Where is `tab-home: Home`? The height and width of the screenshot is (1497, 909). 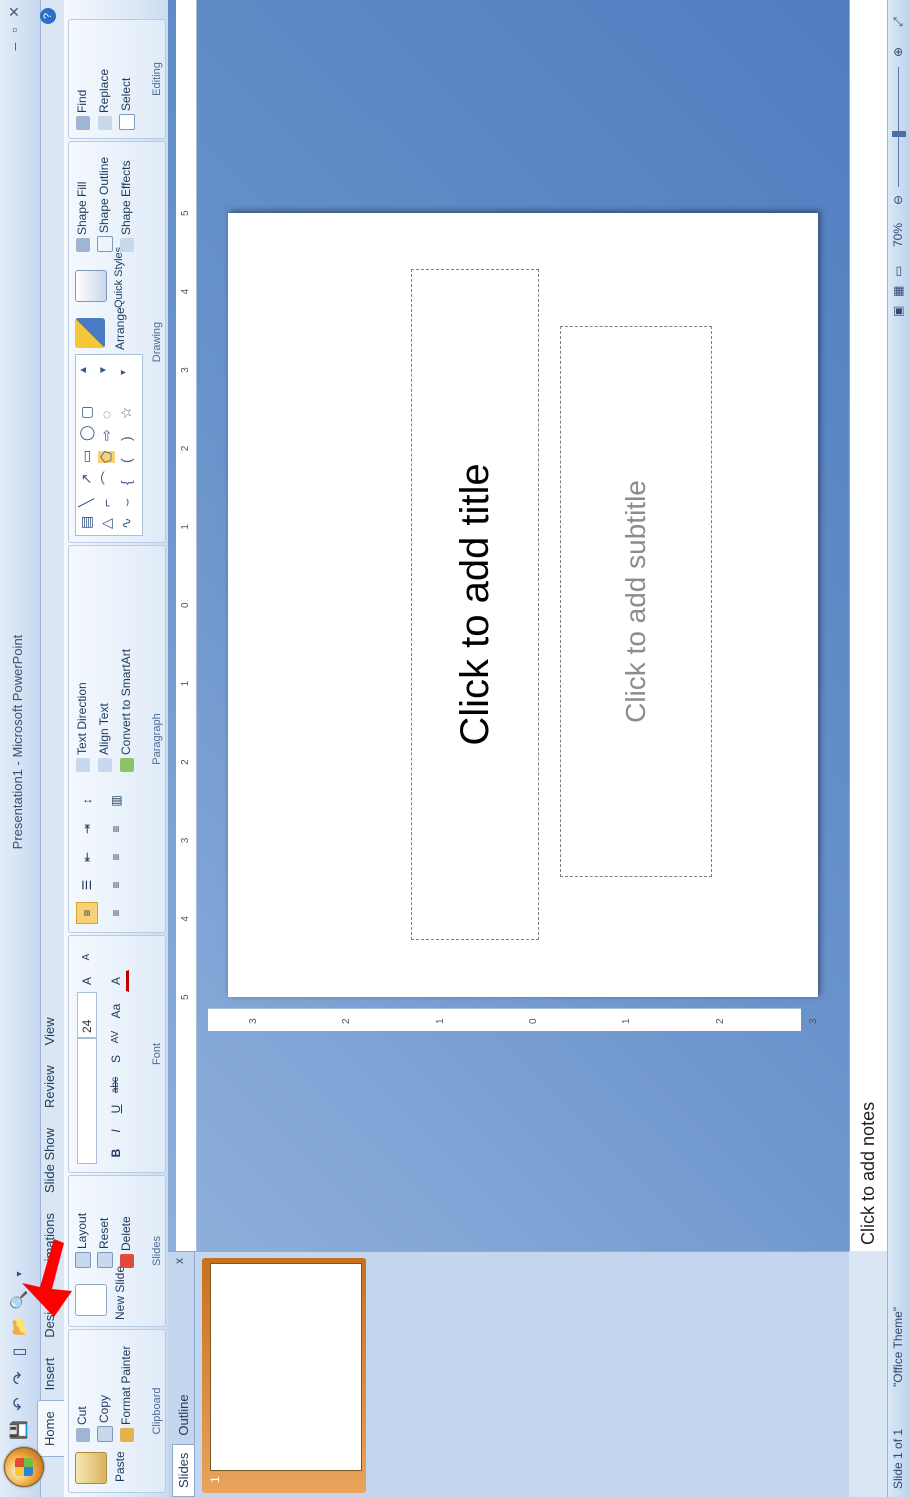
tab-home: Home is located at coordinates (50, 1428).